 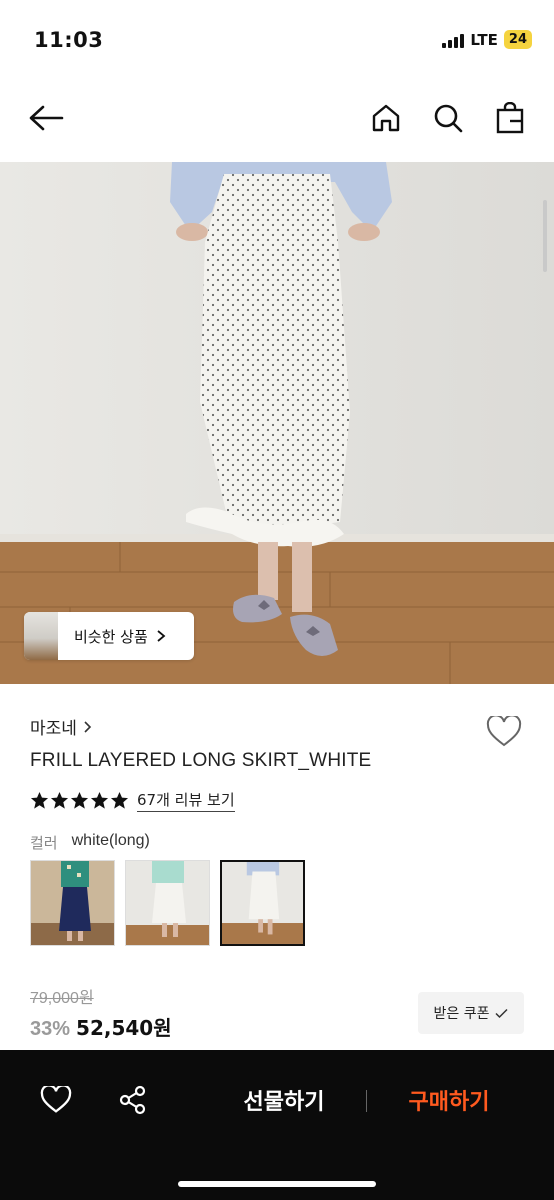 I want to click on similar-products-button: 비슷한 상품, so click(x=109, y=636).